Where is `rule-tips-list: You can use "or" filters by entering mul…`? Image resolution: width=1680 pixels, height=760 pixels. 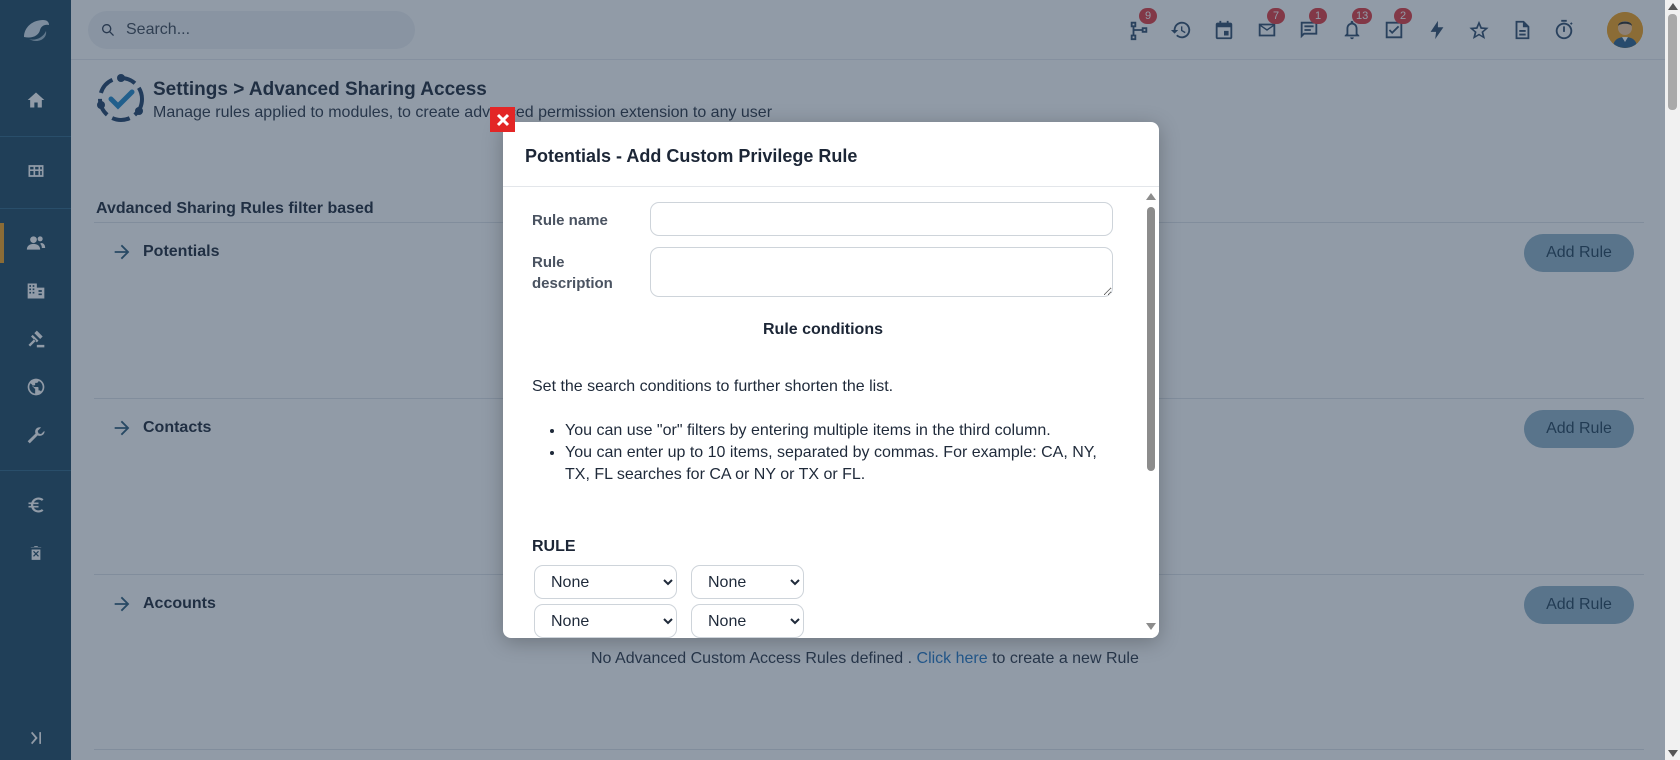
rule-tips-list: You can use "or" filters by entering mul… is located at coordinates (842, 453).